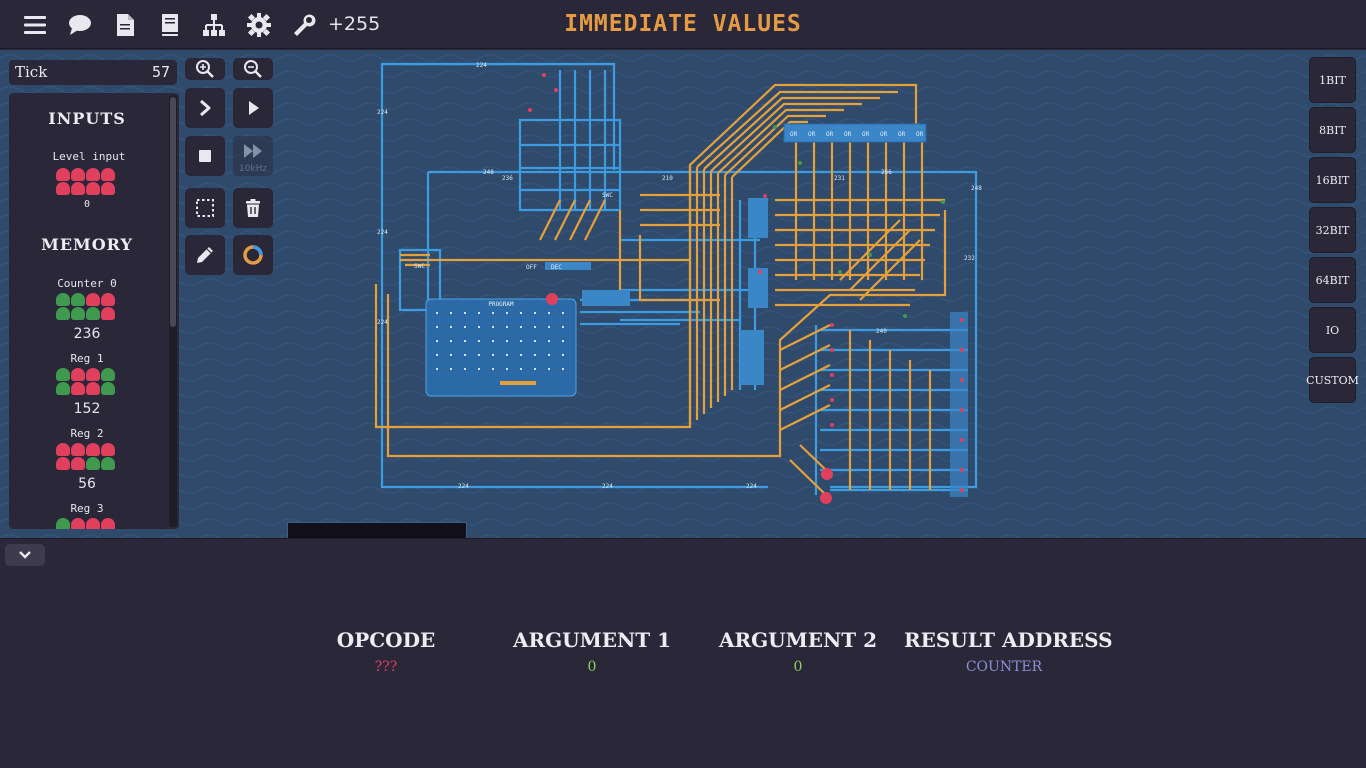  I want to click on step-button, so click(205, 108).